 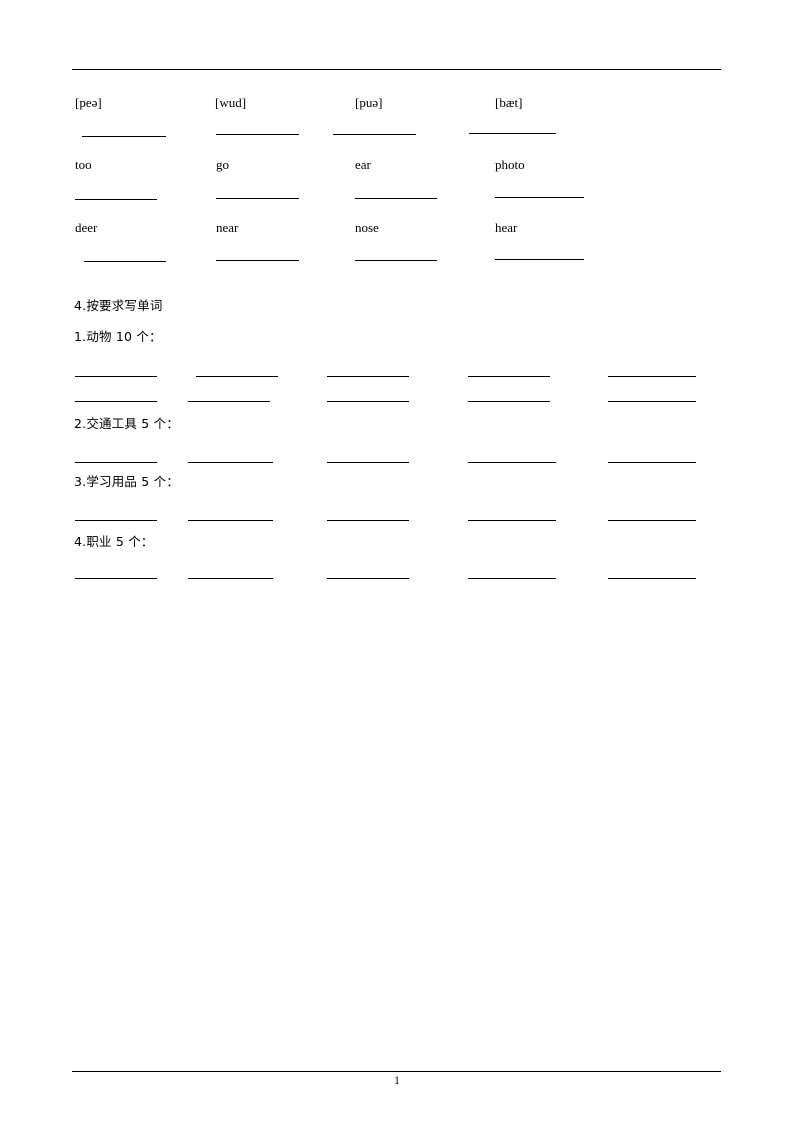 I want to click on writing-section-label: 4.职业 5 个：, so click(x=114, y=541).